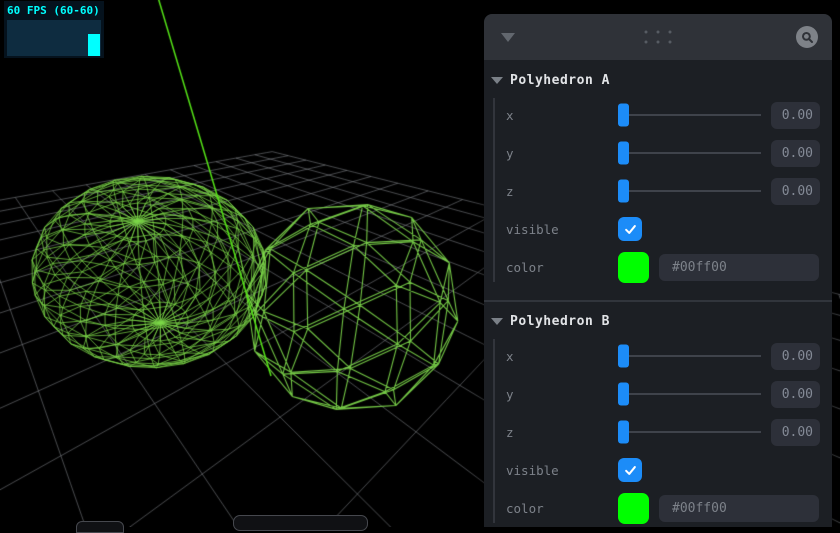  I want to click on folder-title: Polyhedron A, so click(658, 80).